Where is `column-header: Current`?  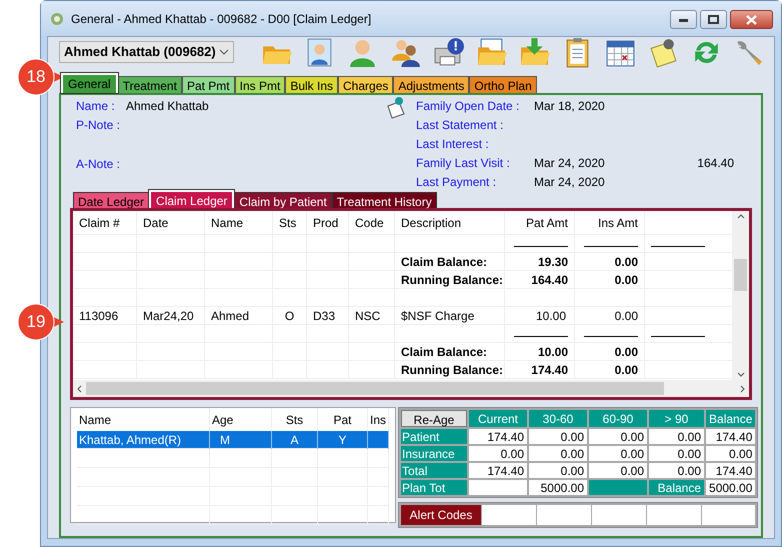 column-header: Current is located at coordinates (498, 418).